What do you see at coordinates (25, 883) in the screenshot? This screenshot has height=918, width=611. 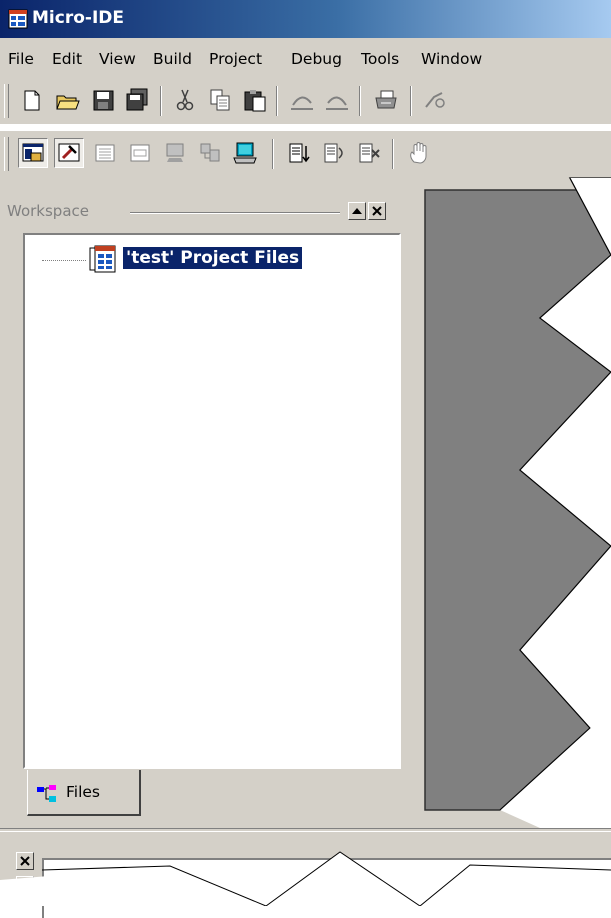 I see `output-pane-handle` at bounding box center [25, 883].